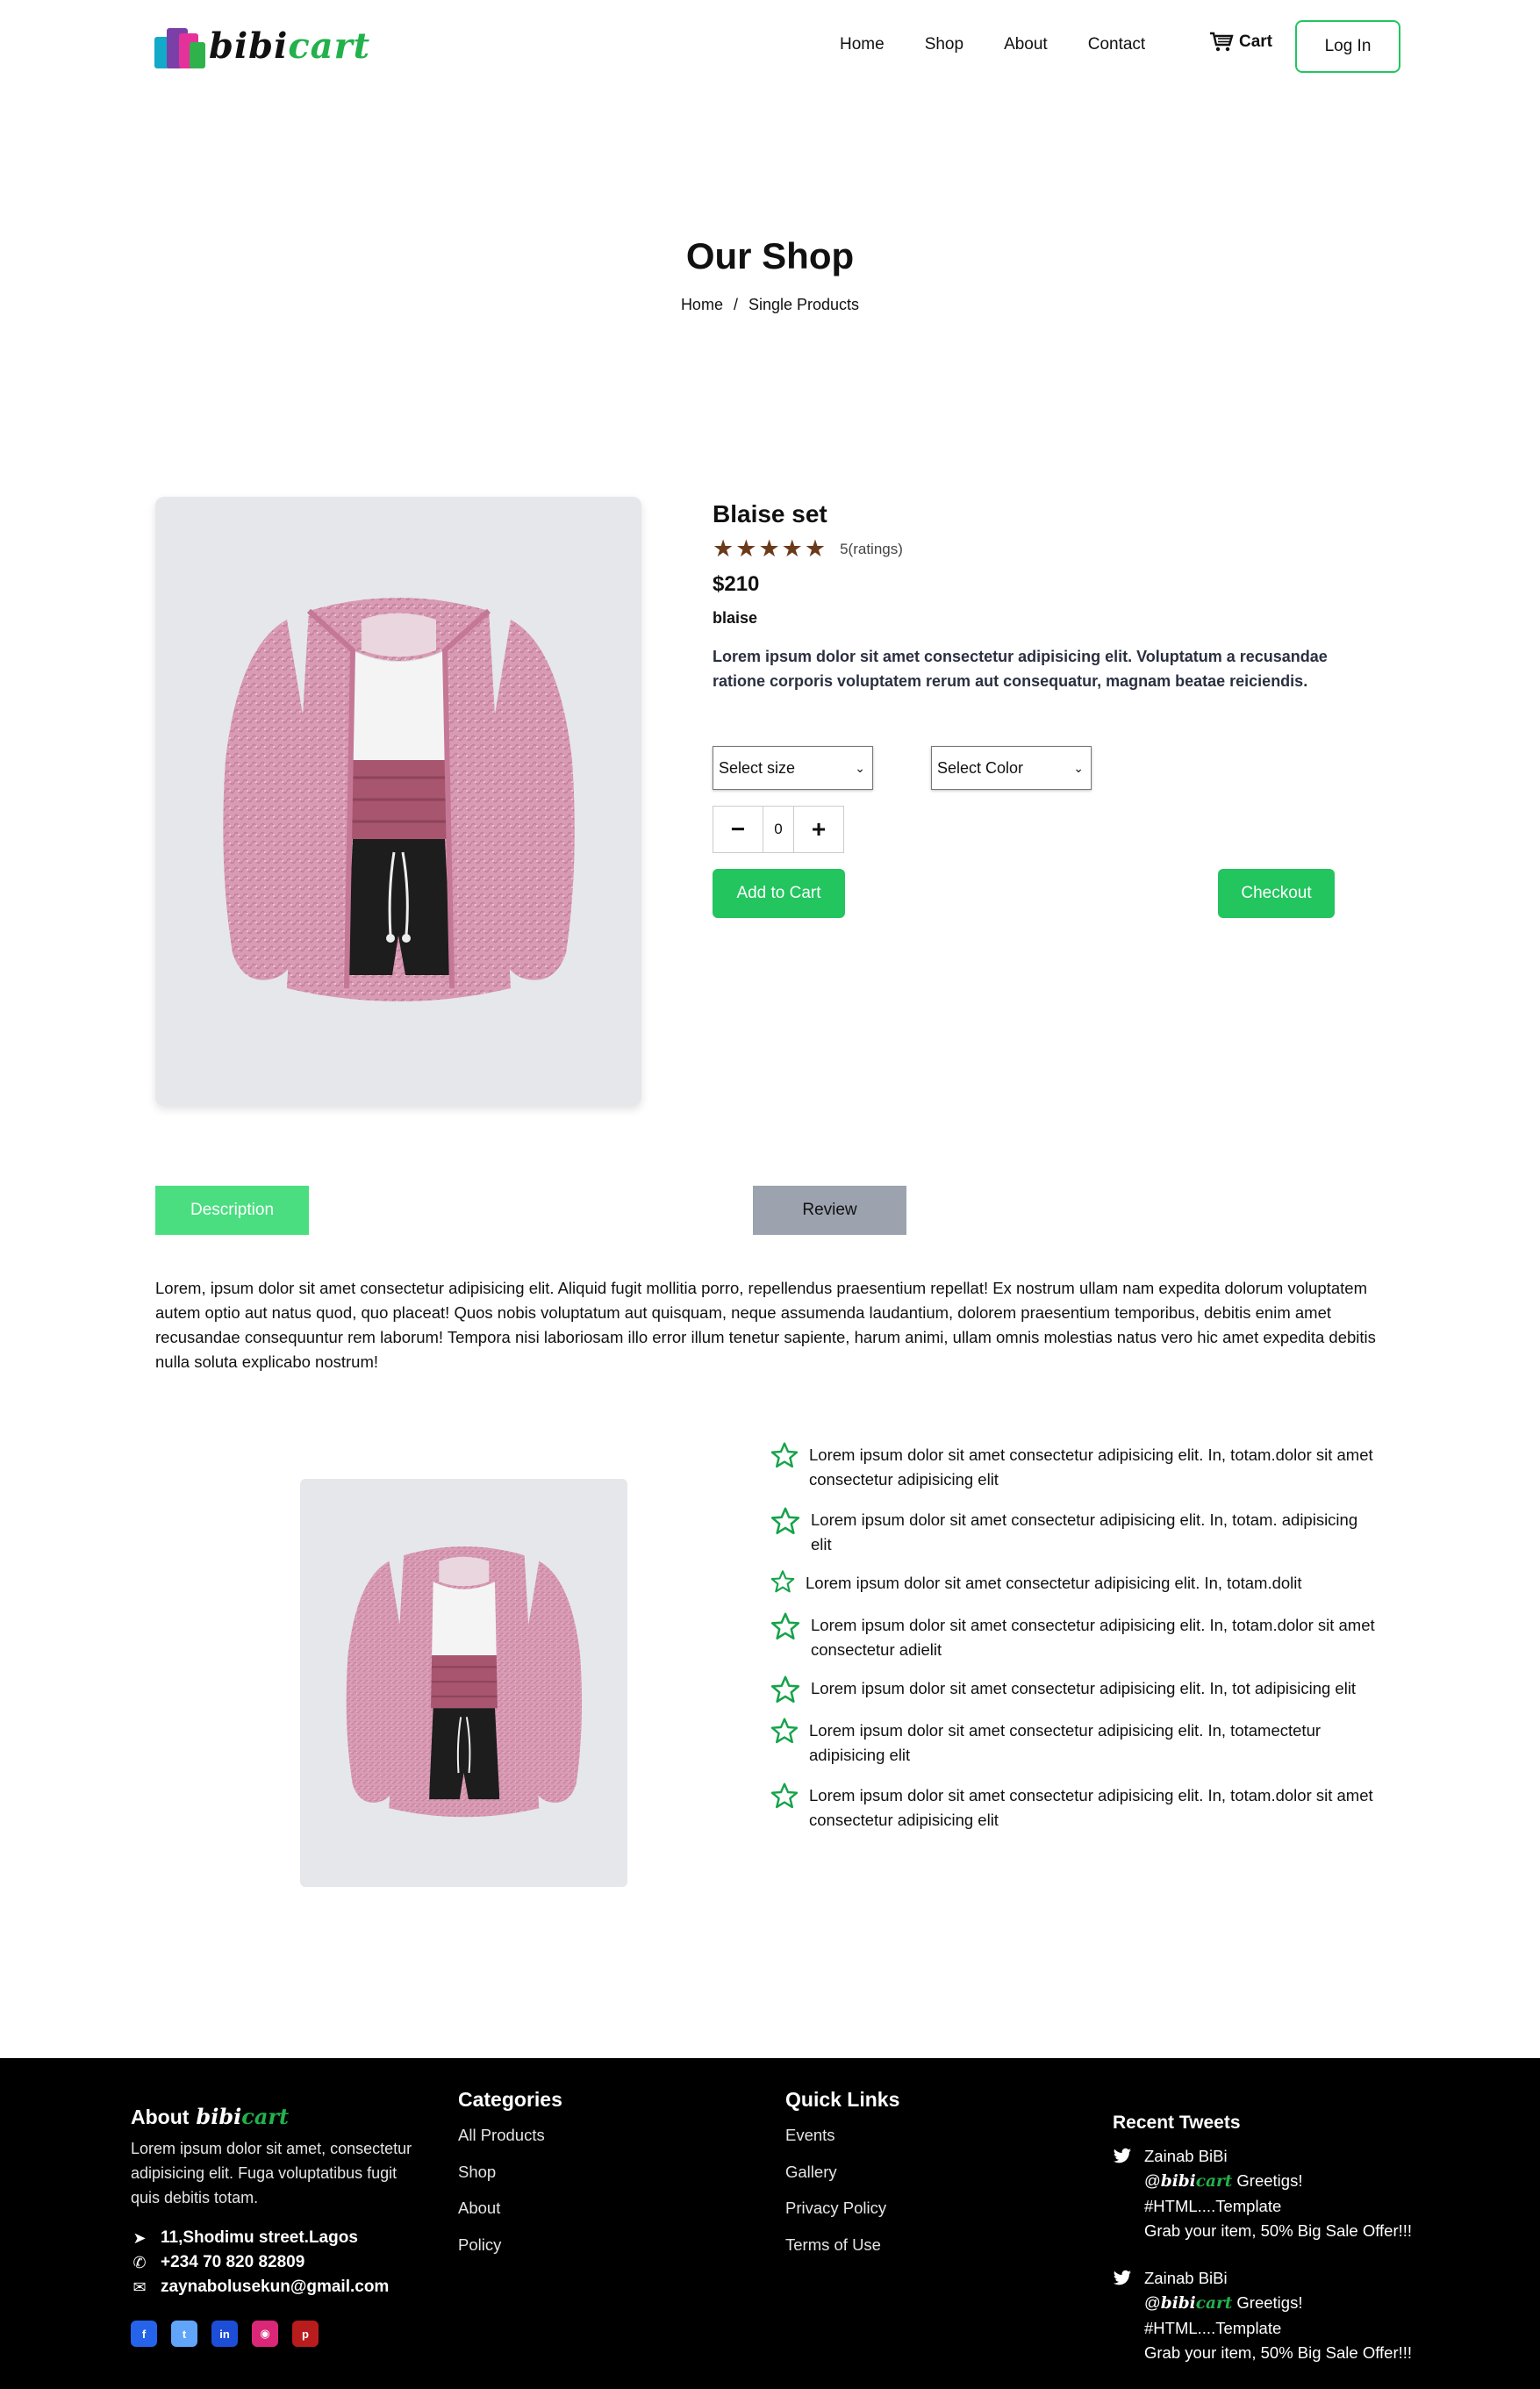 This screenshot has height=2389, width=1540. What do you see at coordinates (1276, 894) in the screenshot?
I see `checkout-button: Checkout` at bounding box center [1276, 894].